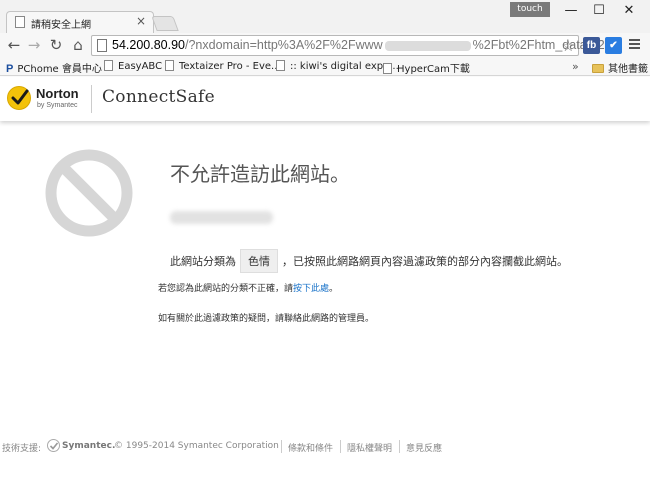  Describe the element at coordinates (91, 99) in the screenshot. I see `header-divider` at that location.